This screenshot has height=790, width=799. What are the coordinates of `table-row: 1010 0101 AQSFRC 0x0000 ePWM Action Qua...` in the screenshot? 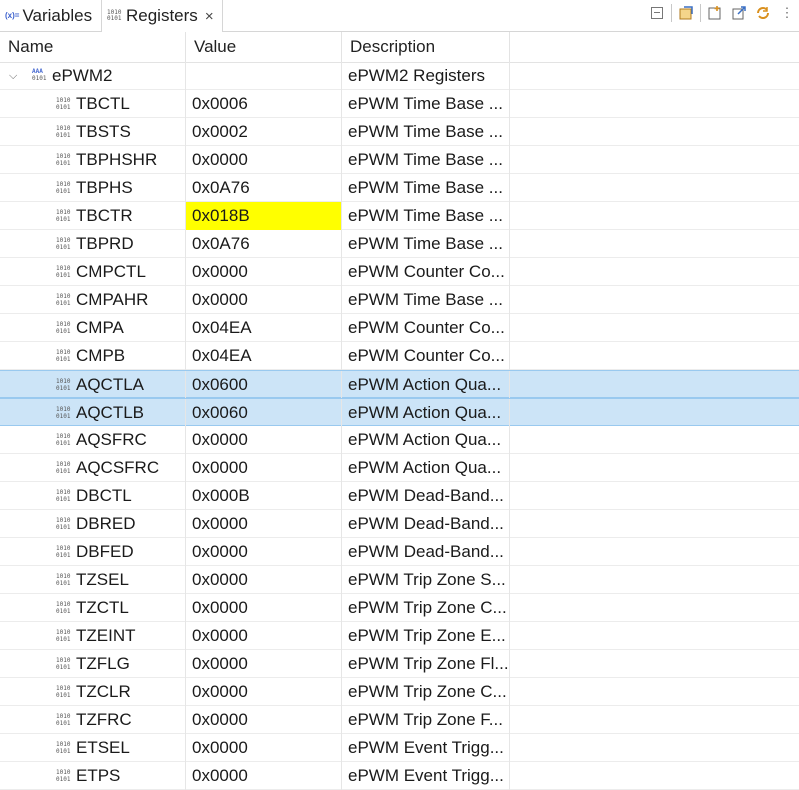 It's located at (399, 440).